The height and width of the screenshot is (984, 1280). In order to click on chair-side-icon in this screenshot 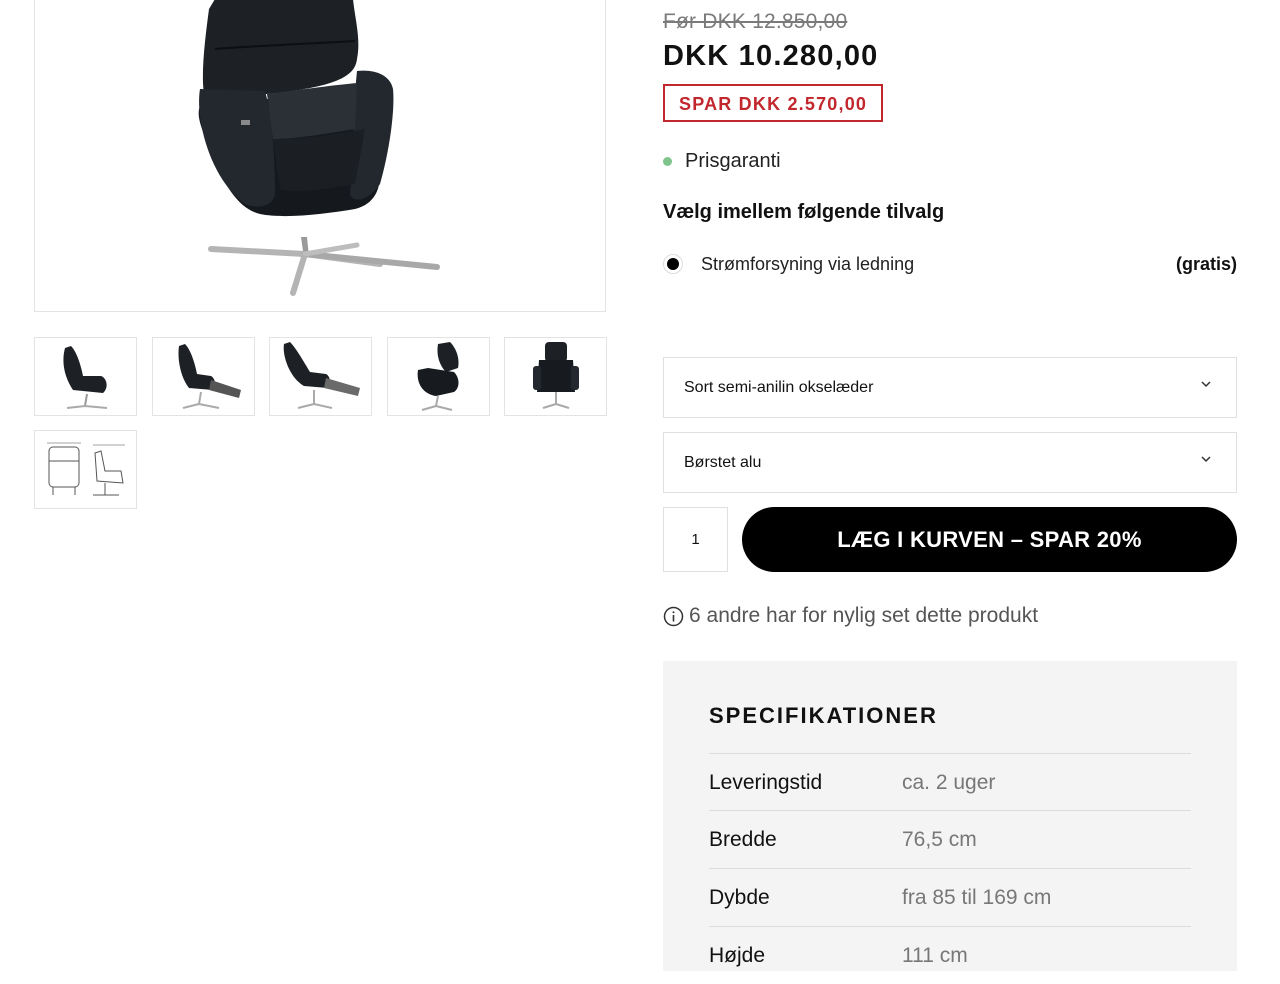, I will do `click(85, 377)`.